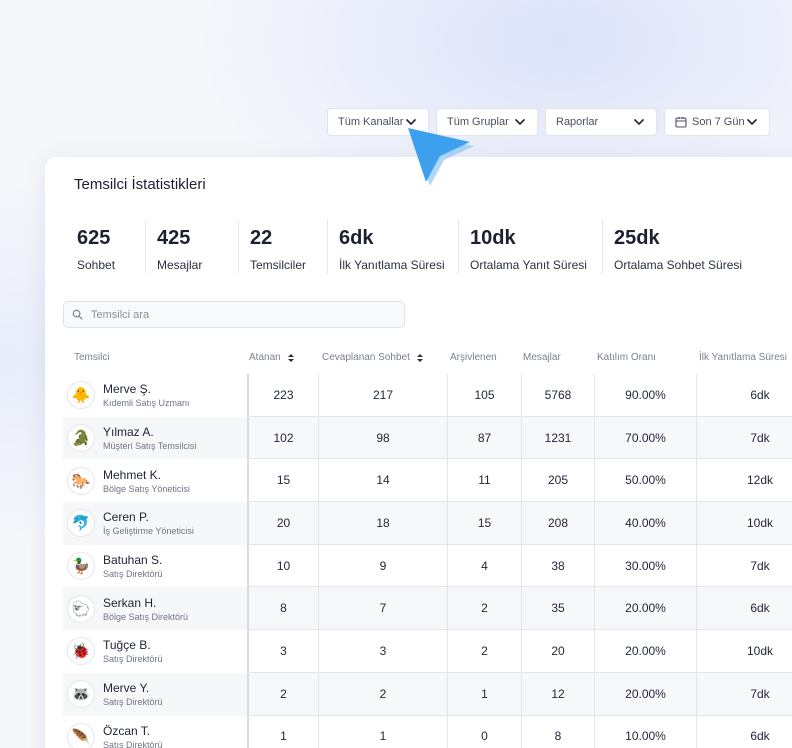 The width and height of the screenshot is (792, 748). What do you see at coordinates (743, 357) in the screenshot?
I see `col-first-response: İlk Yanıtlama Süresi` at bounding box center [743, 357].